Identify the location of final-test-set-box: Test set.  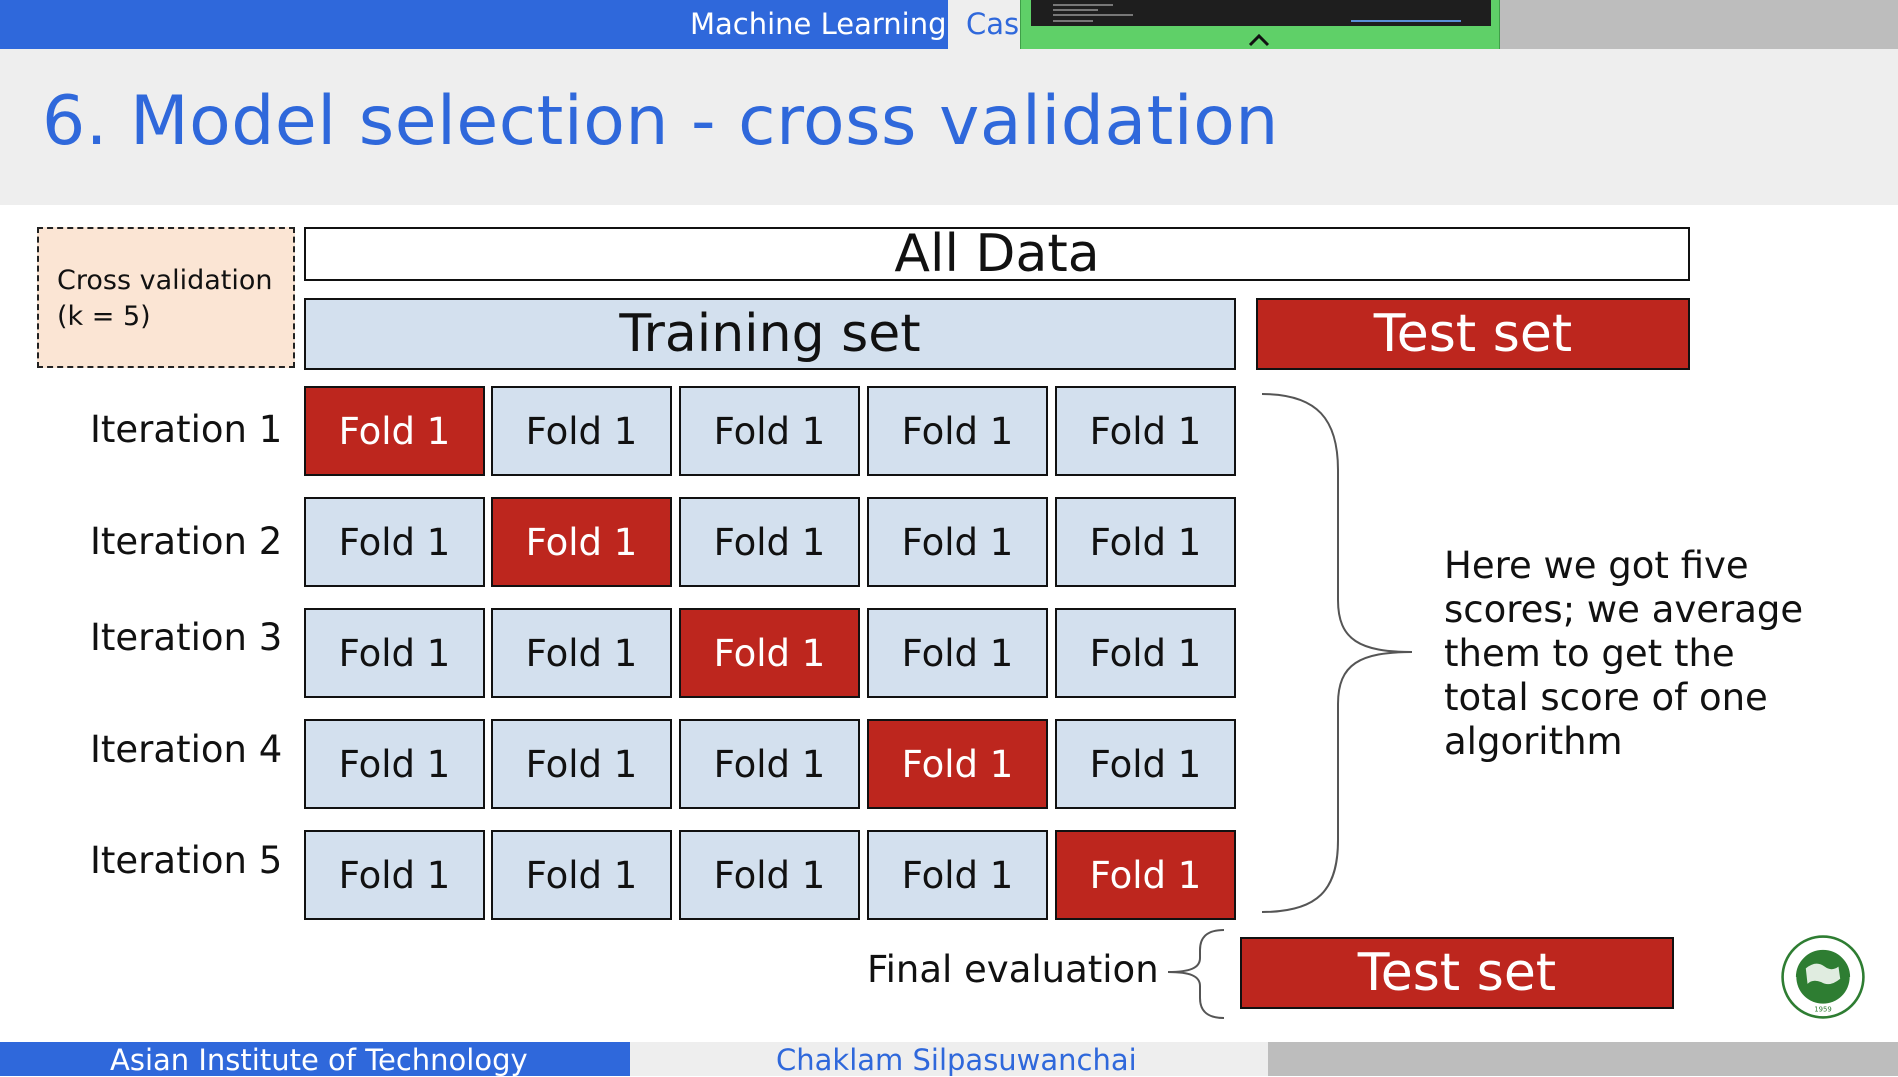
(1457, 973).